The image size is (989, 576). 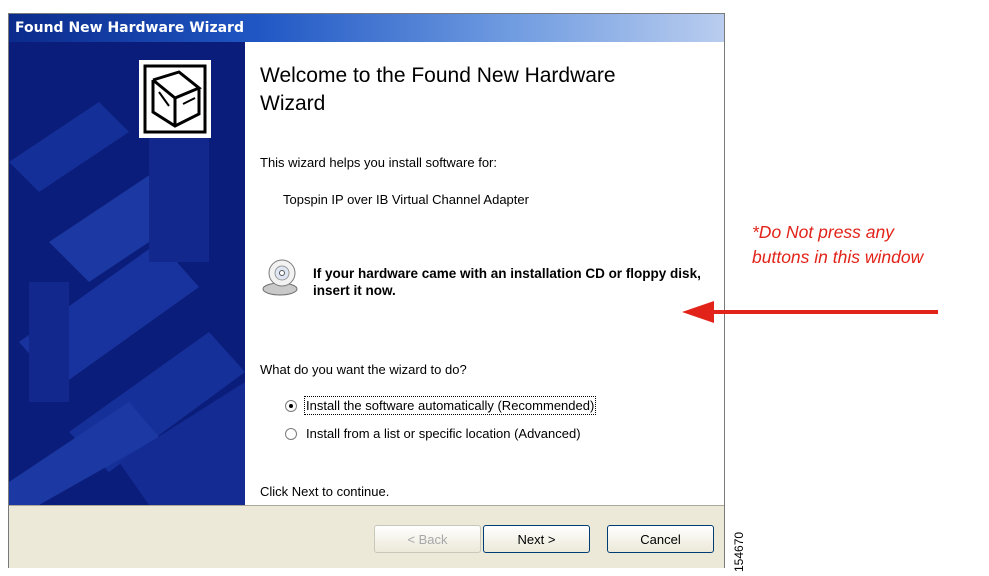 What do you see at coordinates (838, 257) in the screenshot?
I see `annotation-line-2: buttons in this window` at bounding box center [838, 257].